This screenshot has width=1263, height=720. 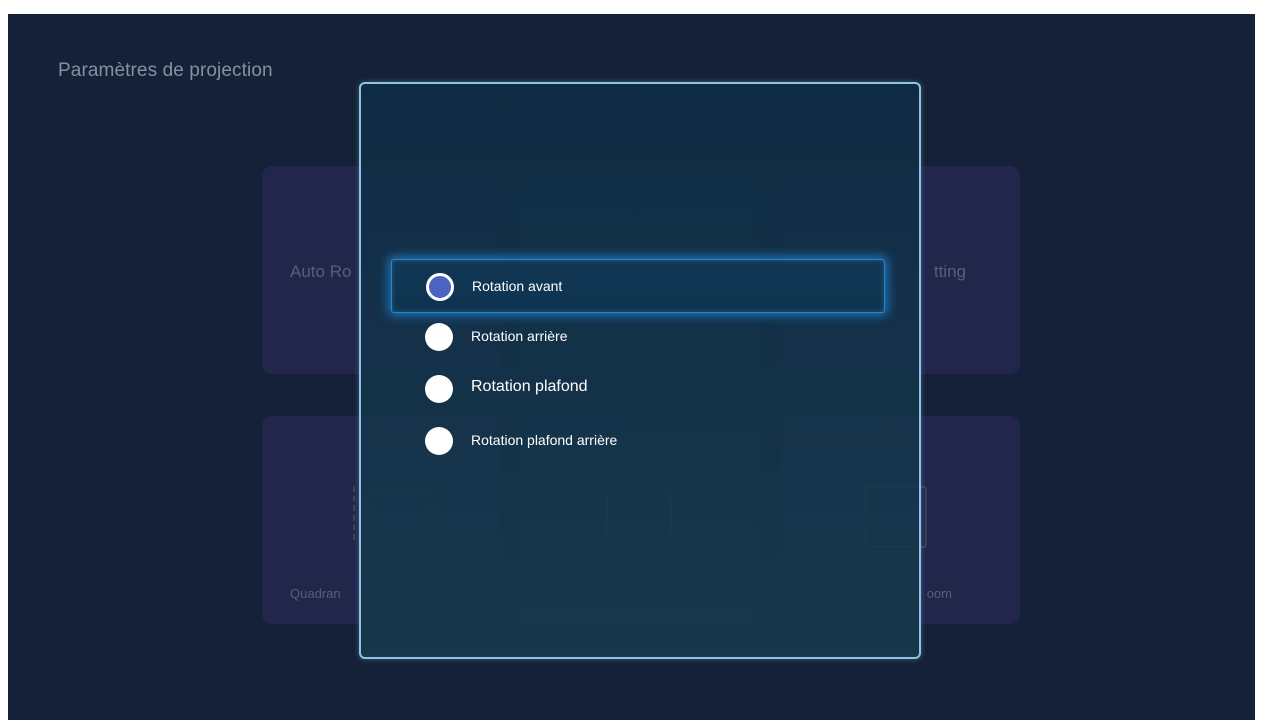 I want to click on option-rotation-avant: Rotation avant, so click(x=638, y=286).